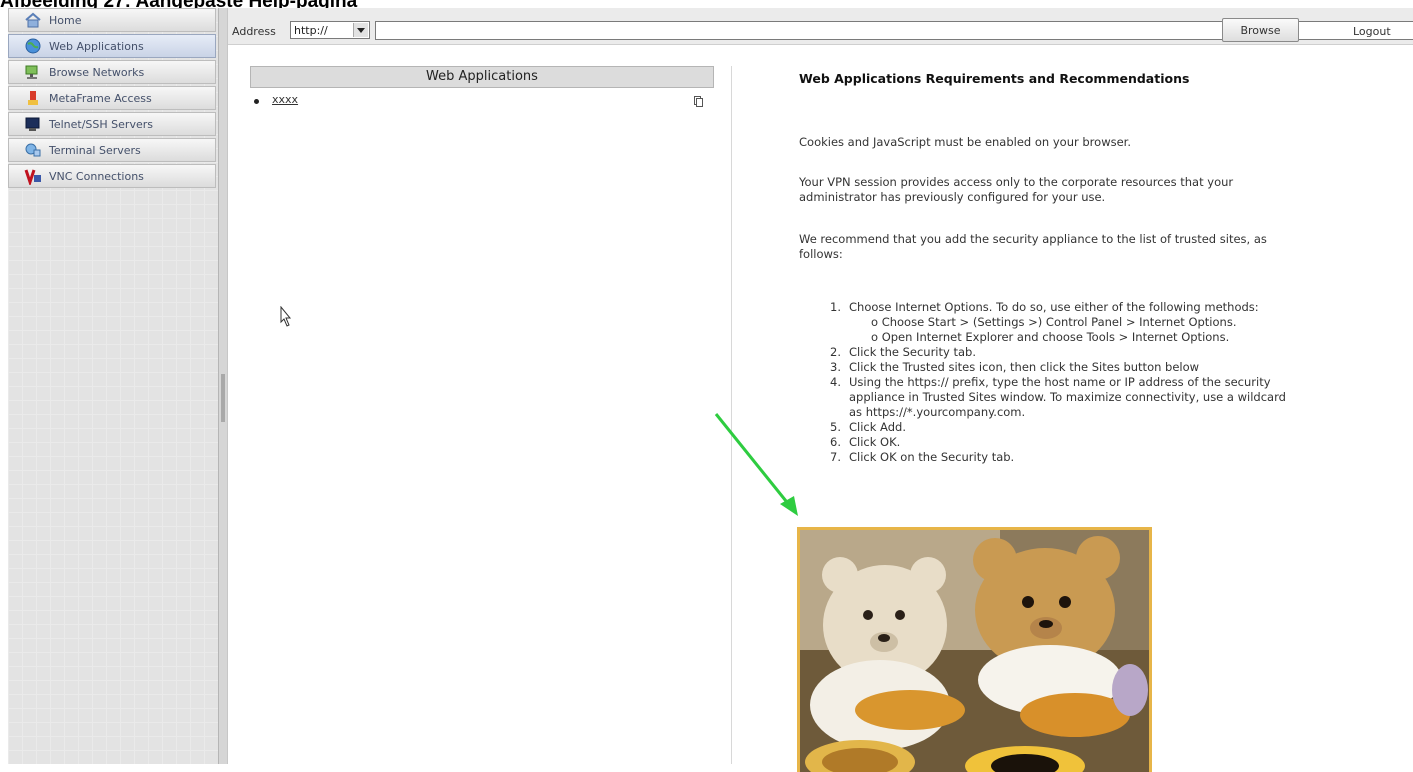 The image size is (1413, 772). Describe the element at coordinates (835, 442) in the screenshot. I see `step-number: 6.` at that location.